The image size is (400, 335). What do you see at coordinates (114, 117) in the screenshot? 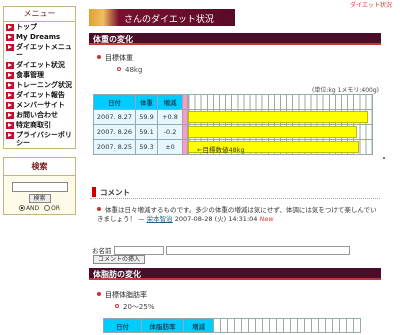
I see `row-date: 2007. 8.27` at bounding box center [114, 117].